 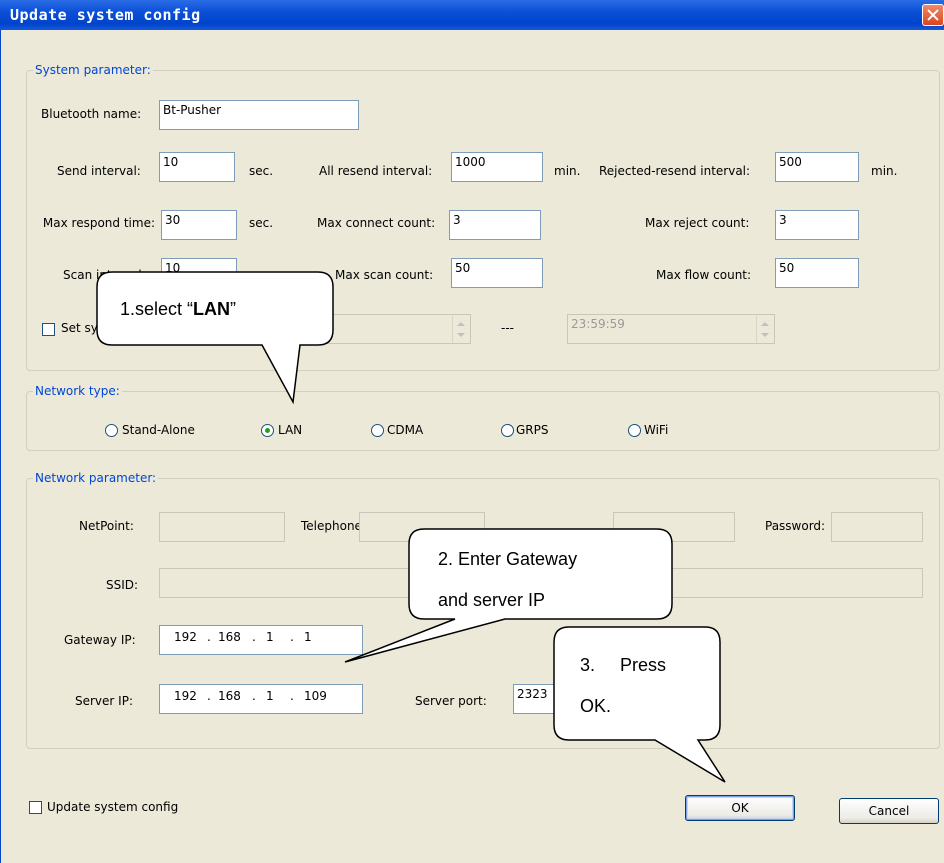 I want to click on callout-step1-text: 1.select “LAN”, so click(x=178, y=309).